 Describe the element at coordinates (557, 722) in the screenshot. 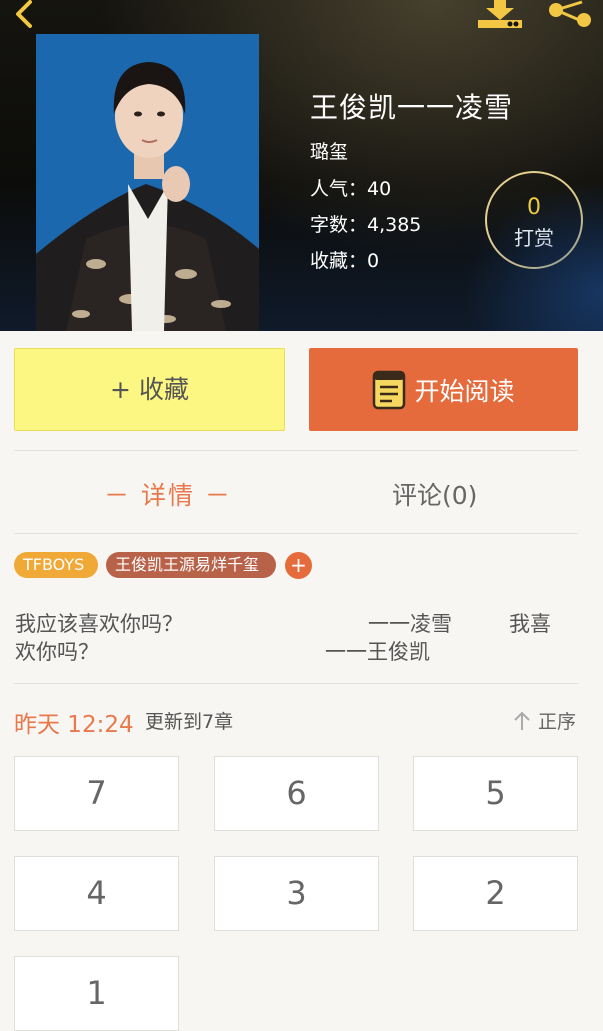

I see `sort-order-label: 正序` at that location.